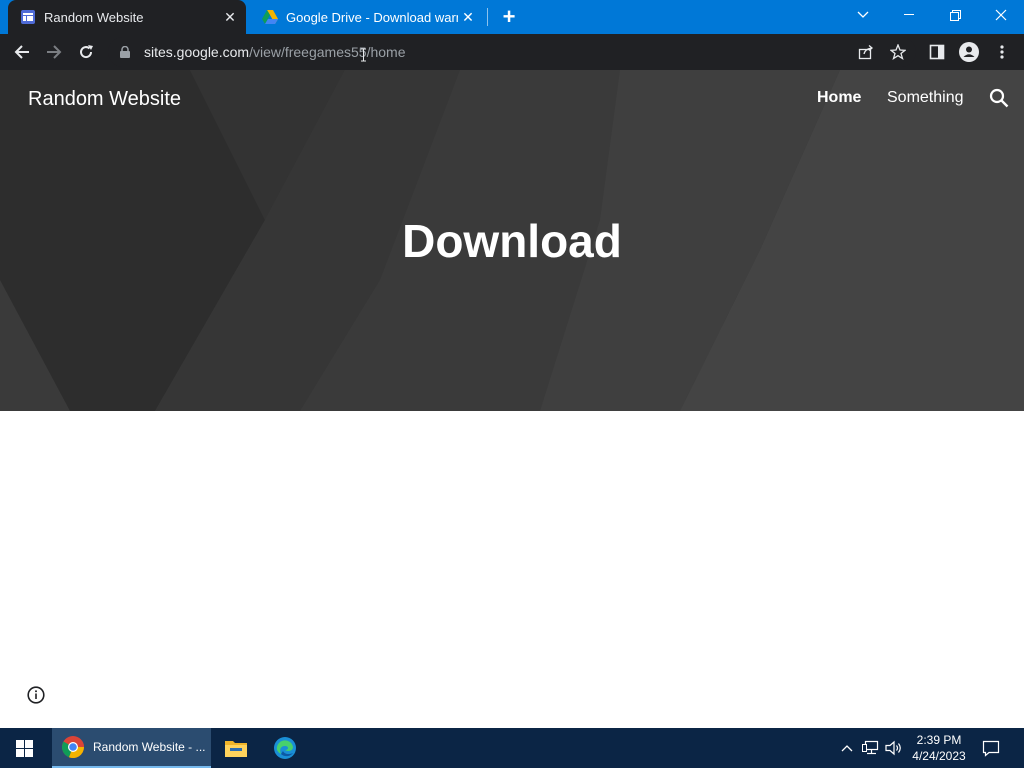 The image size is (1024, 768). I want to click on url-host: sites.google.com, so click(197, 52).